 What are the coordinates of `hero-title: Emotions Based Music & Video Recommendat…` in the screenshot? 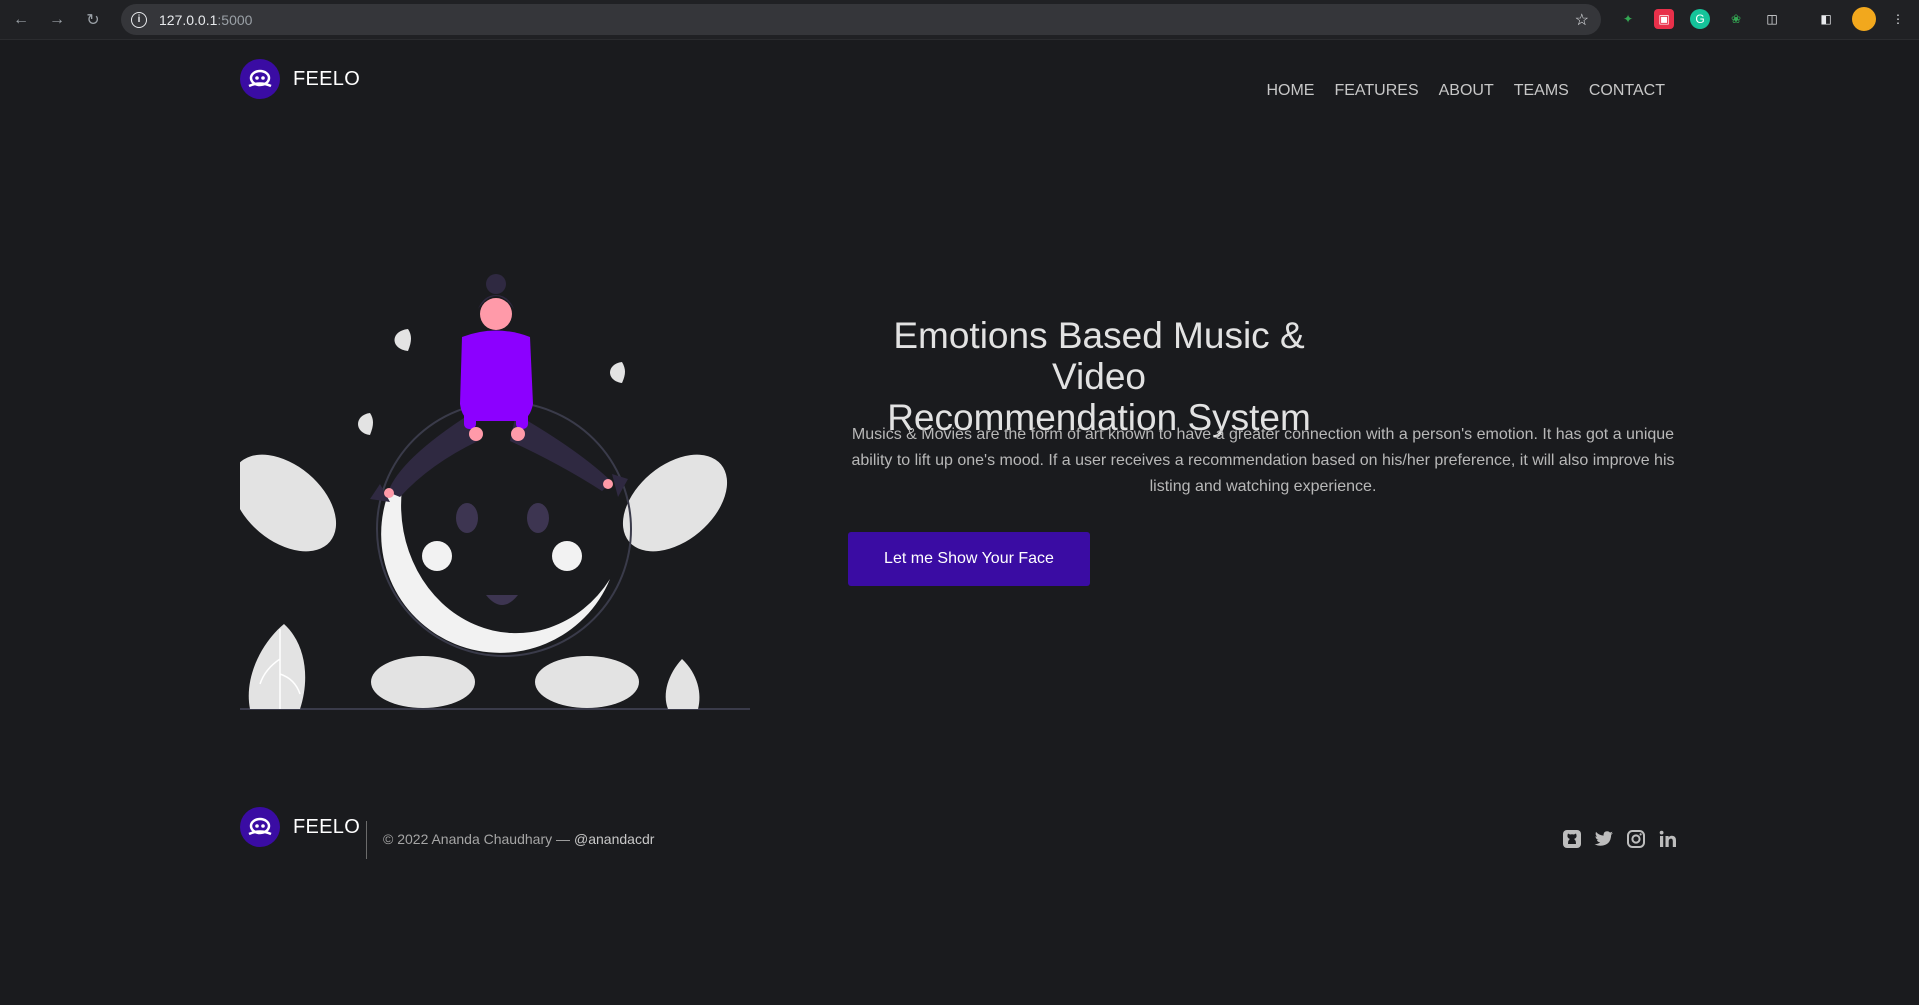 It's located at (1099, 376).